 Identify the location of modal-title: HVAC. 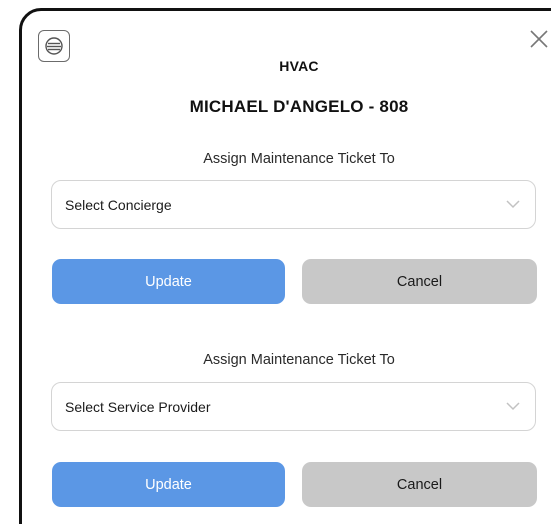
(299, 66).